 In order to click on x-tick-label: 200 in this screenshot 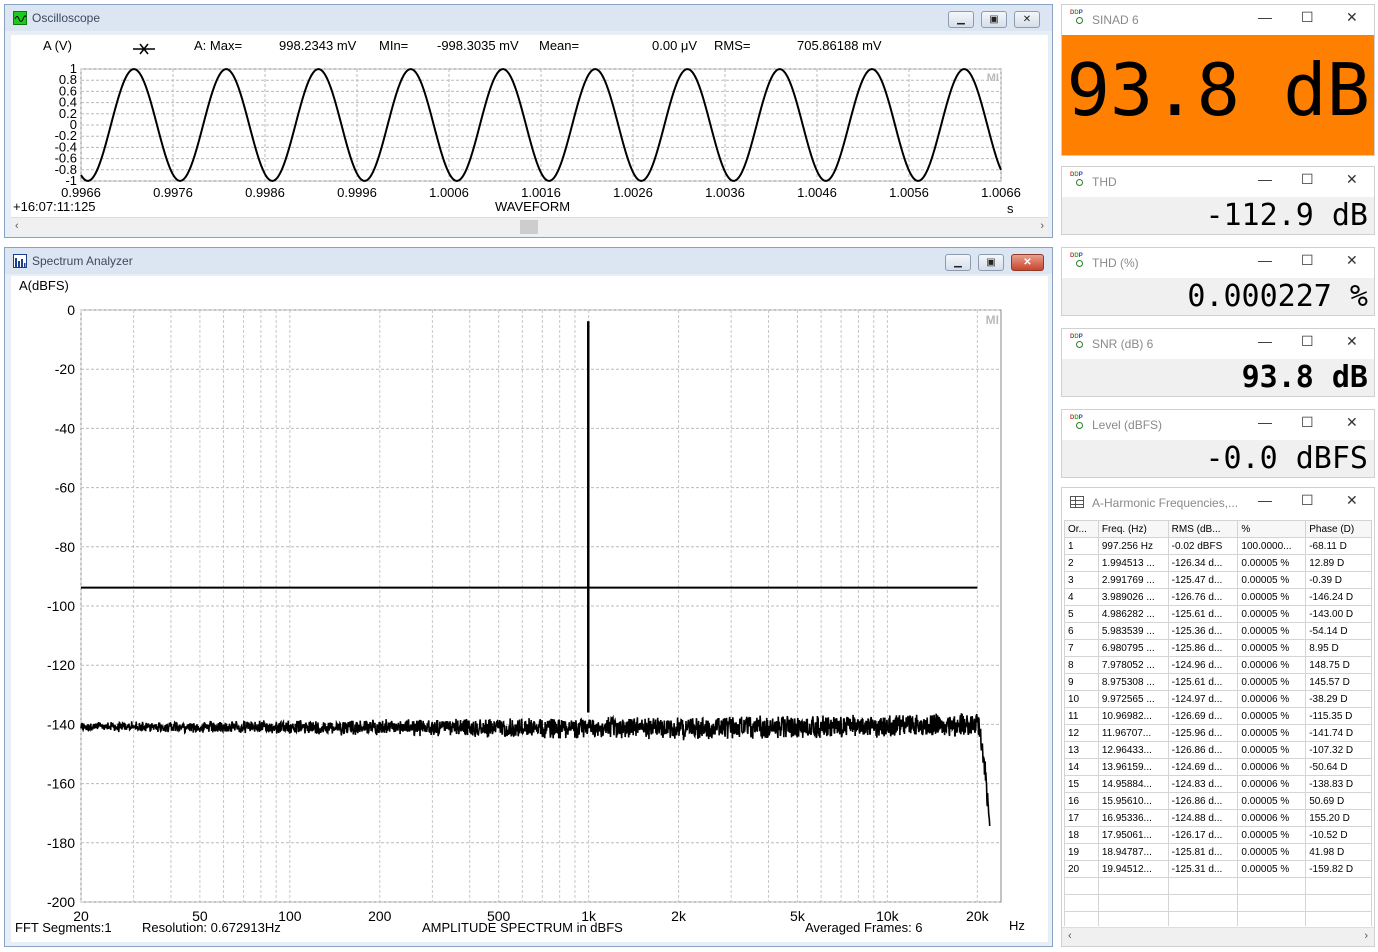, I will do `click(380, 916)`.